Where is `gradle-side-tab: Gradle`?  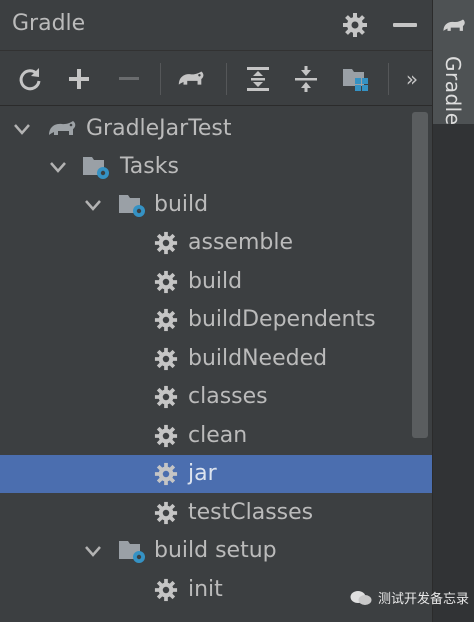
gradle-side-tab: Gradle is located at coordinates (453, 63).